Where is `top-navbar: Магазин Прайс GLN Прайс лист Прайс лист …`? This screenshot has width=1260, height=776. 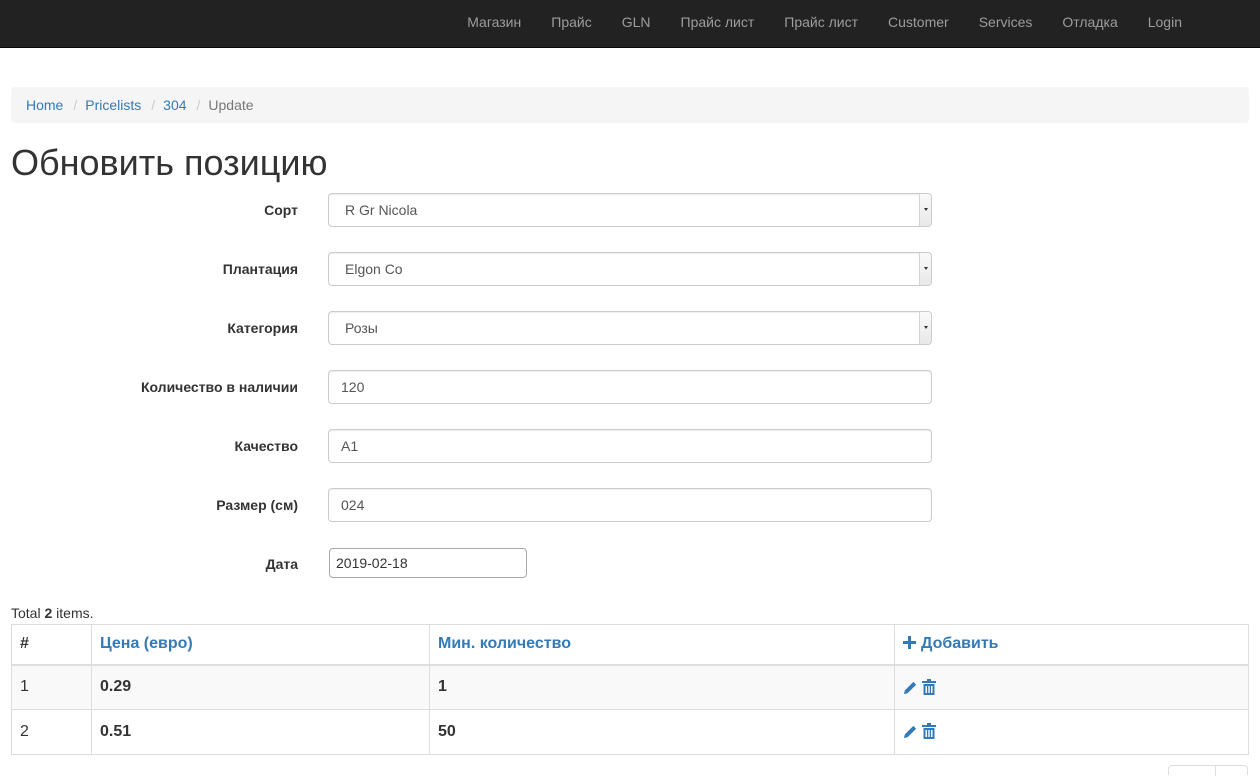
top-navbar: Магазин Прайс GLN Прайс лист Прайс лист … is located at coordinates (630, 24).